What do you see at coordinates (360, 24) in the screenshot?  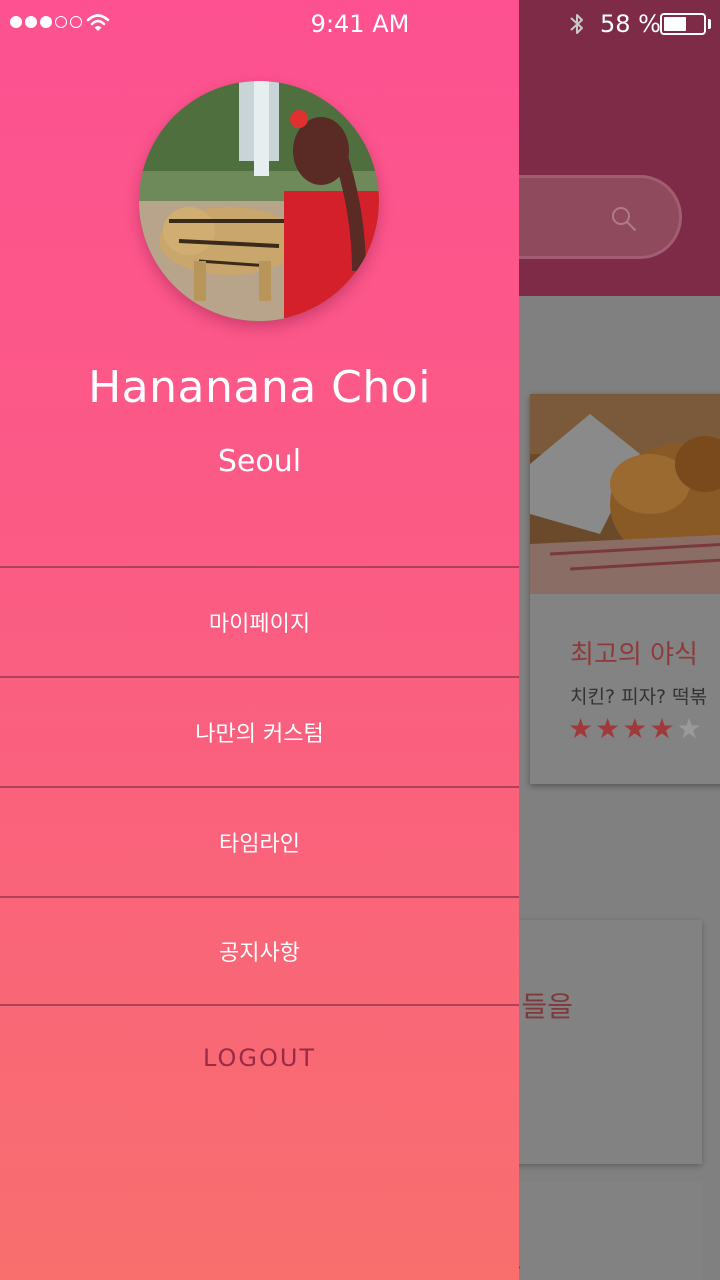 I see `status-bar: 9:41 AM 58 %` at bounding box center [360, 24].